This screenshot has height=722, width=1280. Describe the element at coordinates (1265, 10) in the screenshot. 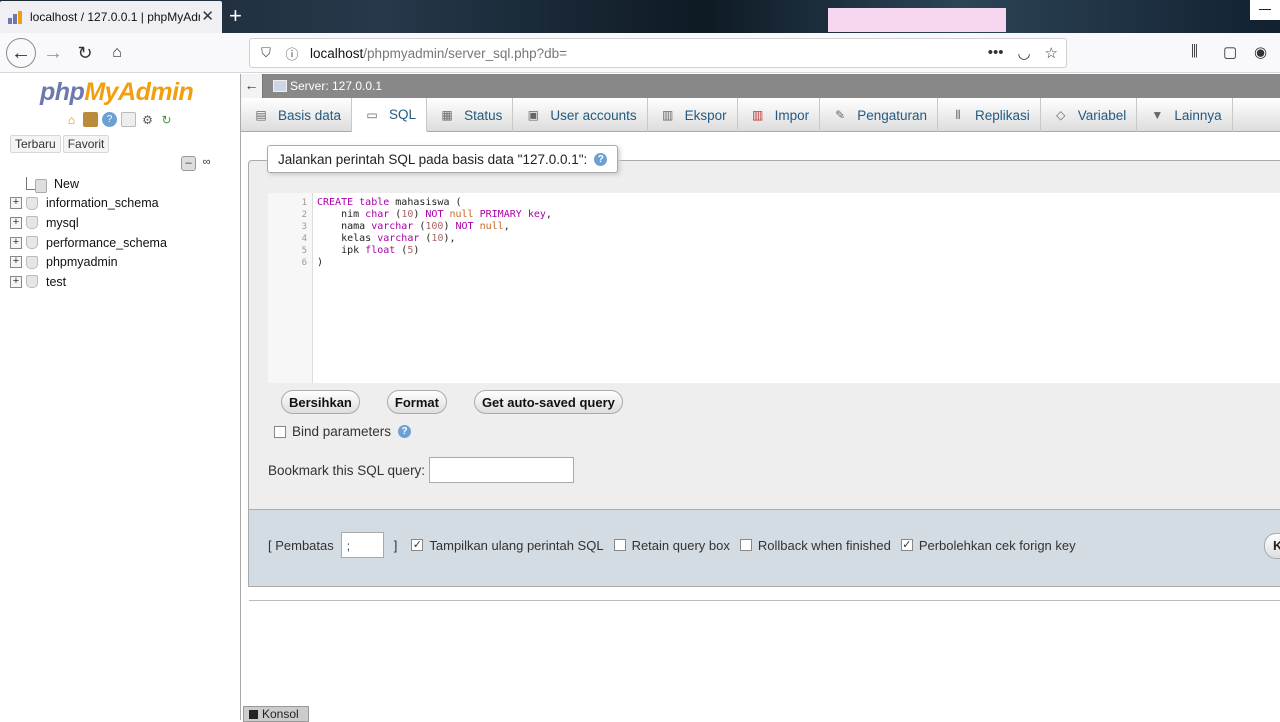

I see `window-minimize-button` at that location.